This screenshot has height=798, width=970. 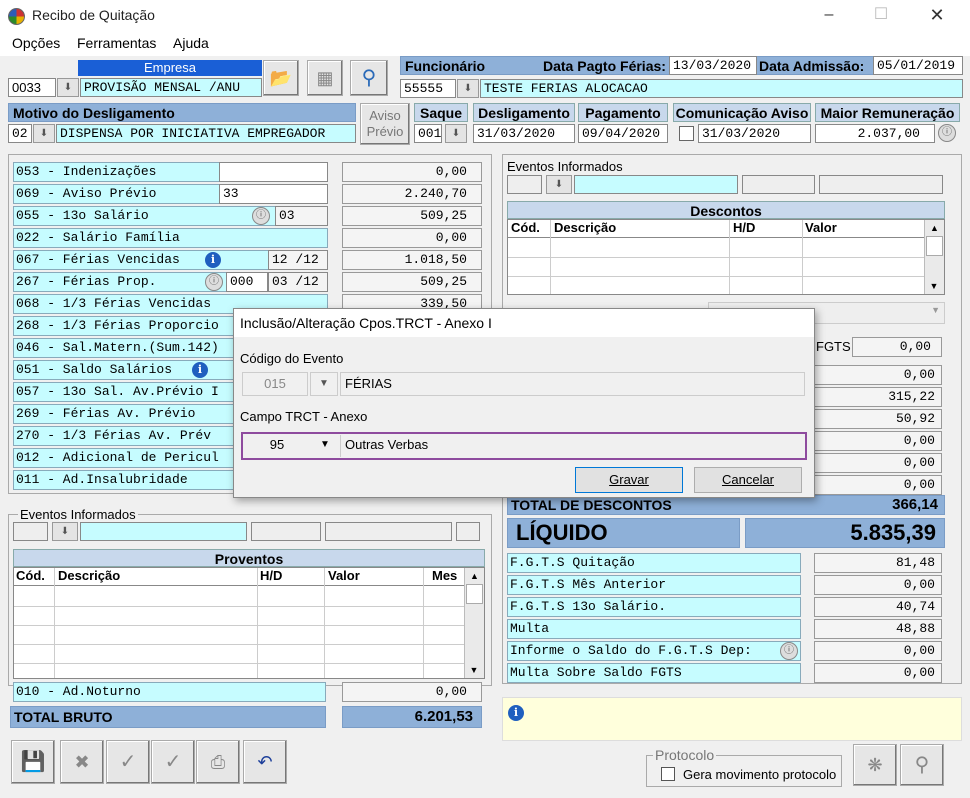 What do you see at coordinates (524, 133) in the screenshot?
I see `desligamento-field: 31/03/2020` at bounding box center [524, 133].